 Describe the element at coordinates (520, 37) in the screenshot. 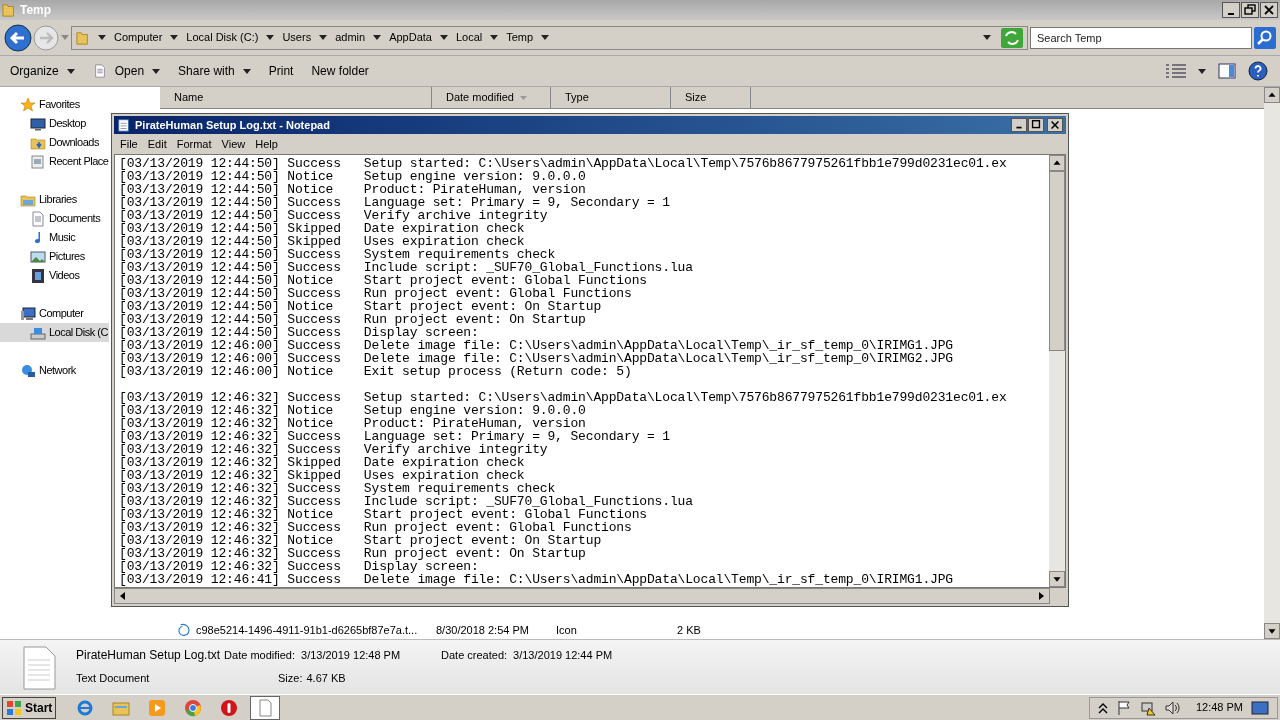

I see `breadcrumb-item: Temp` at that location.